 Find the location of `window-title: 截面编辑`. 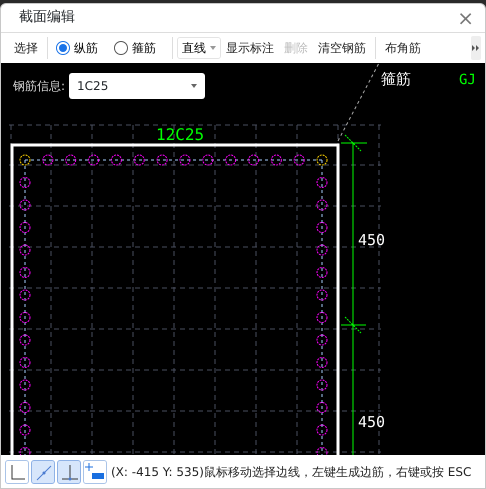

window-title: 截面编辑 is located at coordinates (47, 18).